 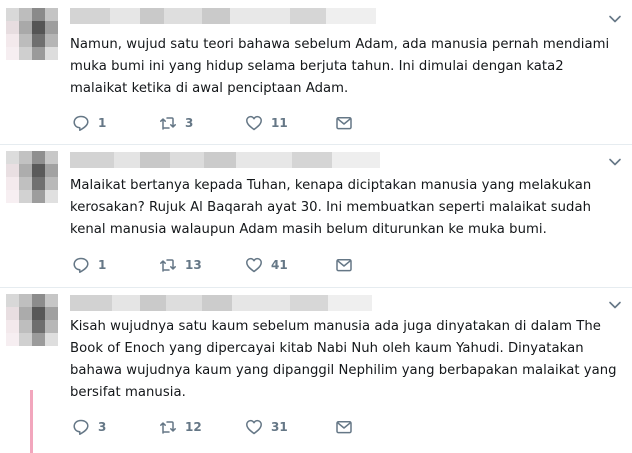 I want to click on retweet-button: 13, so click(x=202, y=265).